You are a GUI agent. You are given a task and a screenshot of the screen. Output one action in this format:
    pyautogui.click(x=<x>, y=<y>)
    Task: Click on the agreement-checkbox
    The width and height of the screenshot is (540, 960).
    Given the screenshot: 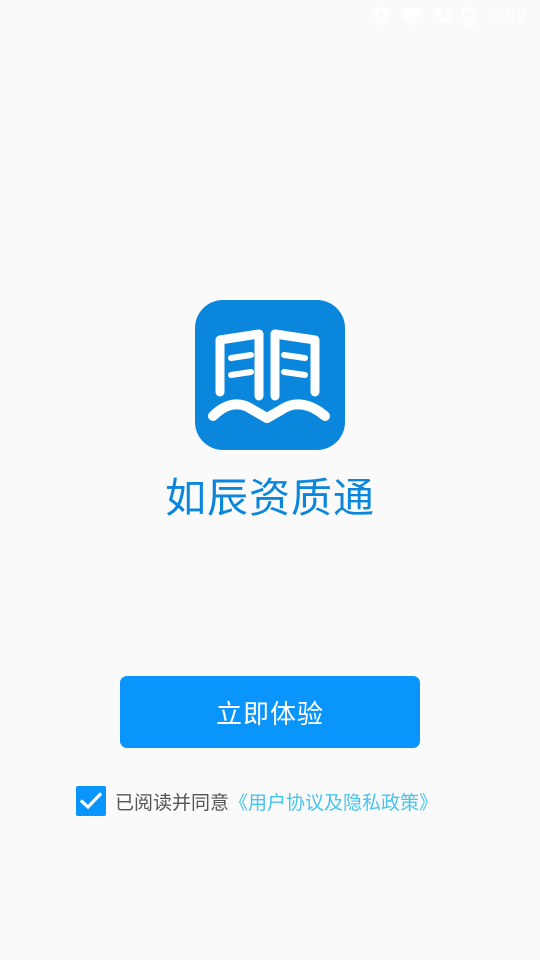 What is the action you would take?
    pyautogui.click(x=91, y=801)
    